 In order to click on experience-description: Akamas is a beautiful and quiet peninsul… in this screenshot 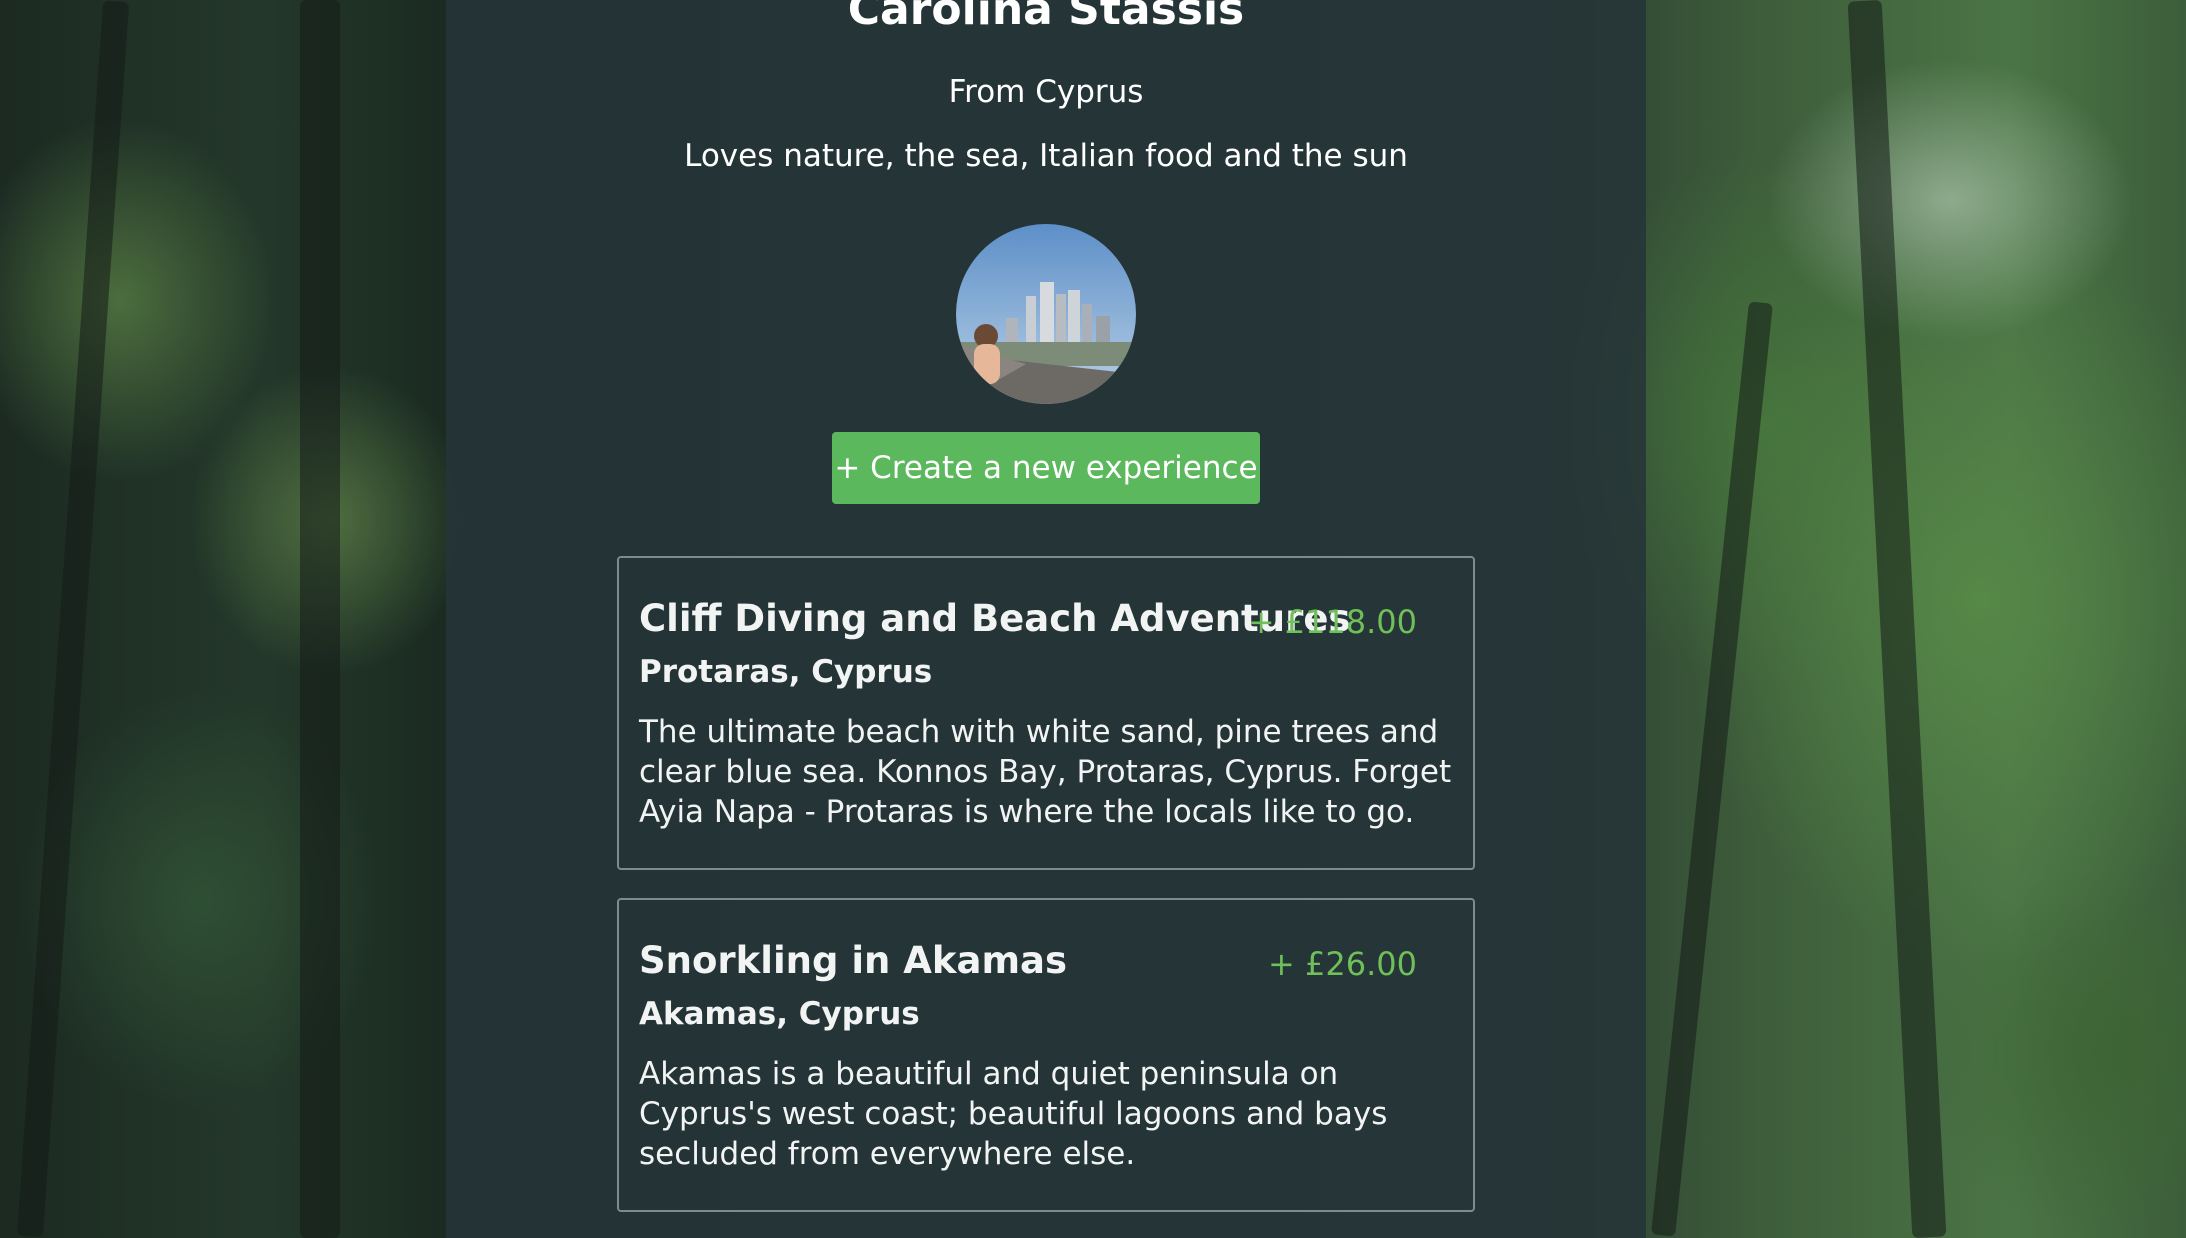, I will do `click(1013, 1114)`.